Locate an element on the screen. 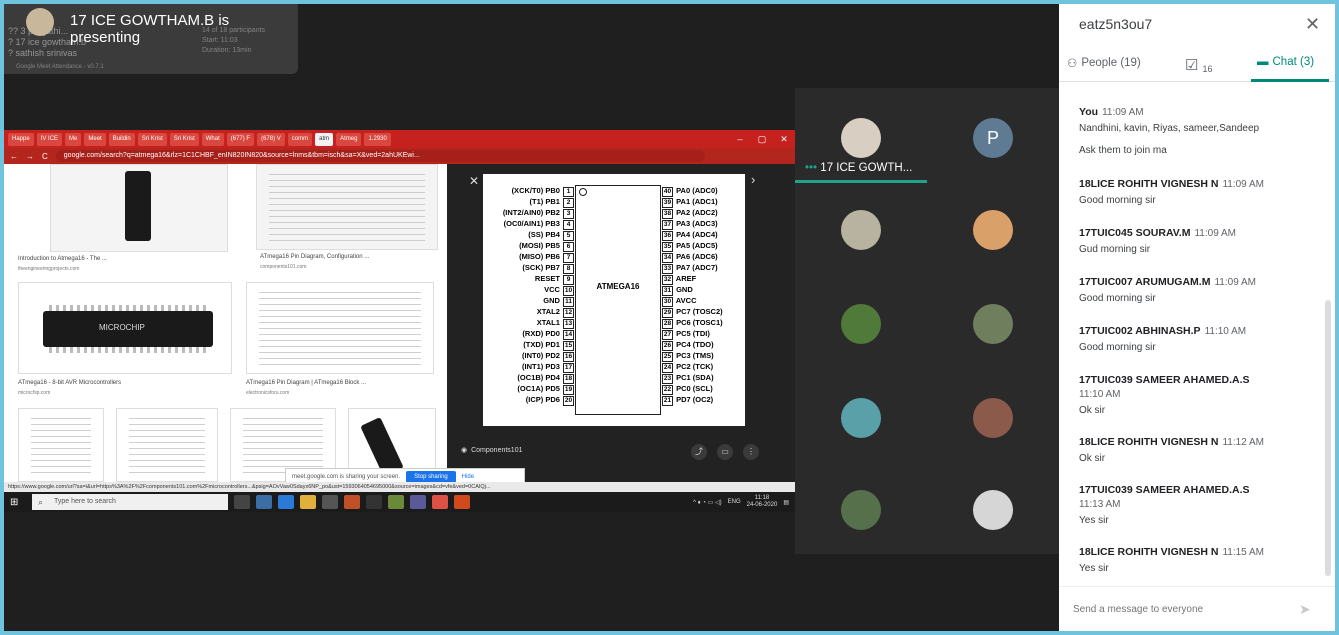  chevron-right-icon: › is located at coordinates (753, 179).